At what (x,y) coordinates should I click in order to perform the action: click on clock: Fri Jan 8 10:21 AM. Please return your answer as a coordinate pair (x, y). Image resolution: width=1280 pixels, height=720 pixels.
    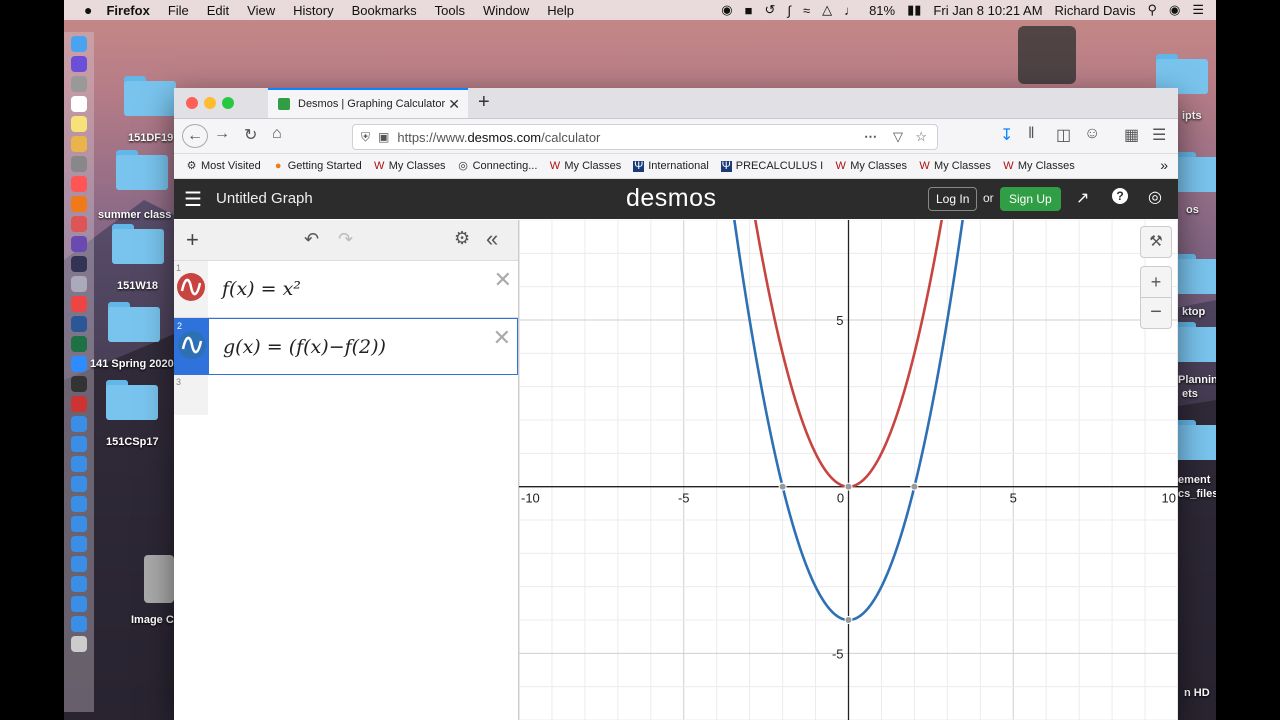
    Looking at the image, I should click on (987, 10).